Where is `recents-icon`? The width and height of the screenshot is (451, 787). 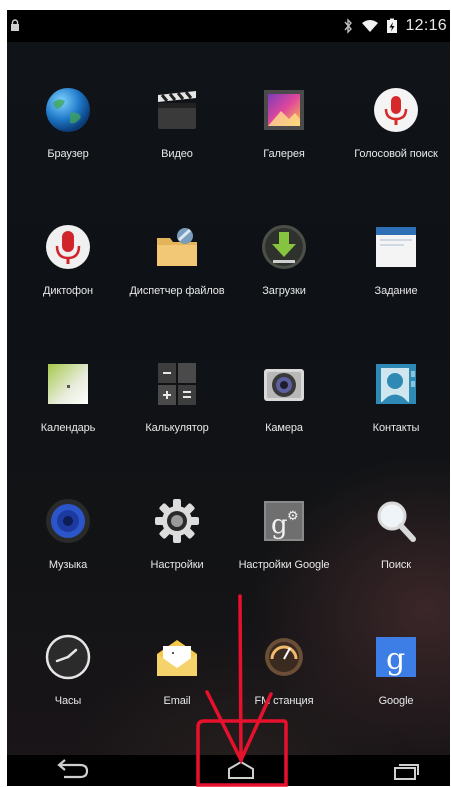
recents-icon is located at coordinates (406, 770).